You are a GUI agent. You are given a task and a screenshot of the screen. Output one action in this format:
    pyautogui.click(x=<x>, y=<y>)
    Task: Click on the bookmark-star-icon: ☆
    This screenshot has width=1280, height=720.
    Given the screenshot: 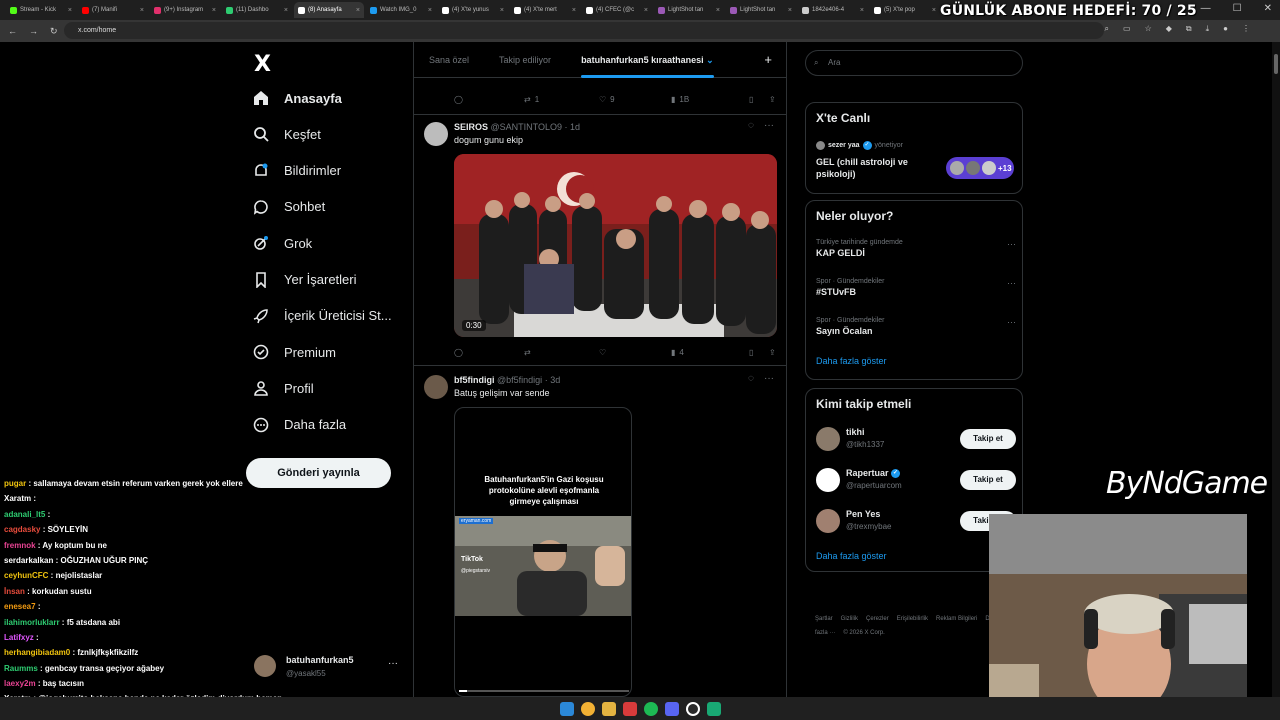 What is the action you would take?
    pyautogui.click(x=1148, y=29)
    